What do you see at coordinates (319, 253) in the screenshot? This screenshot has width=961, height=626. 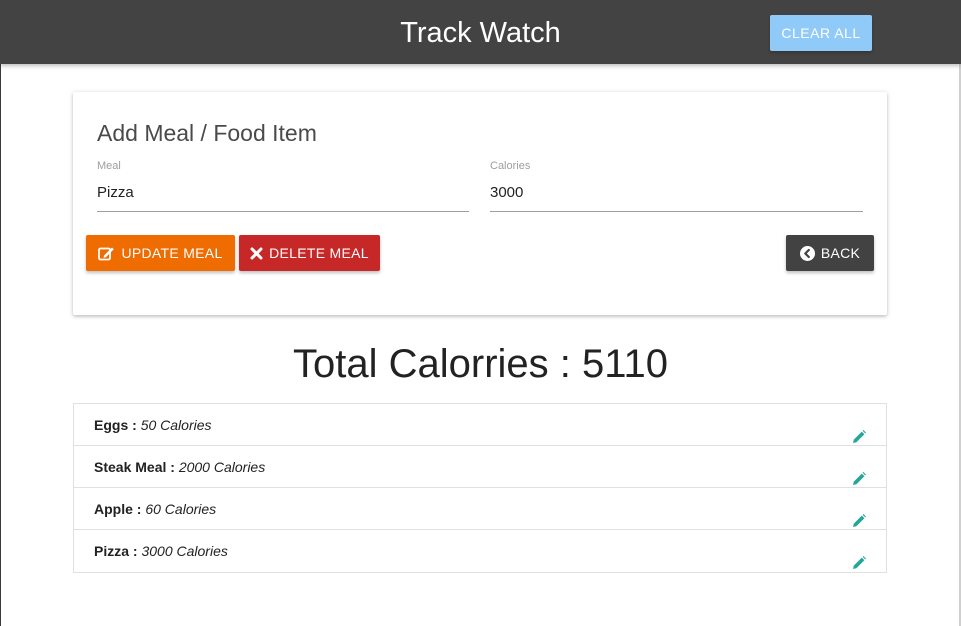 I see `delete-meal-label: DELETE MEAL` at bounding box center [319, 253].